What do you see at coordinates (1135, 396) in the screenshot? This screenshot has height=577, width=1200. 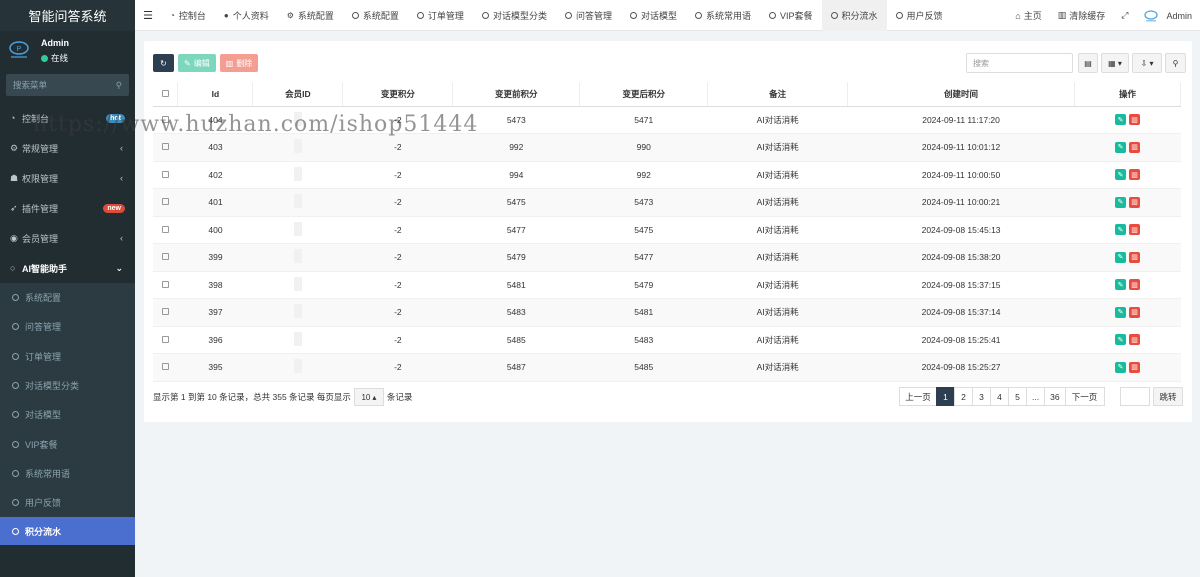 I see `jump-page-input` at bounding box center [1135, 396].